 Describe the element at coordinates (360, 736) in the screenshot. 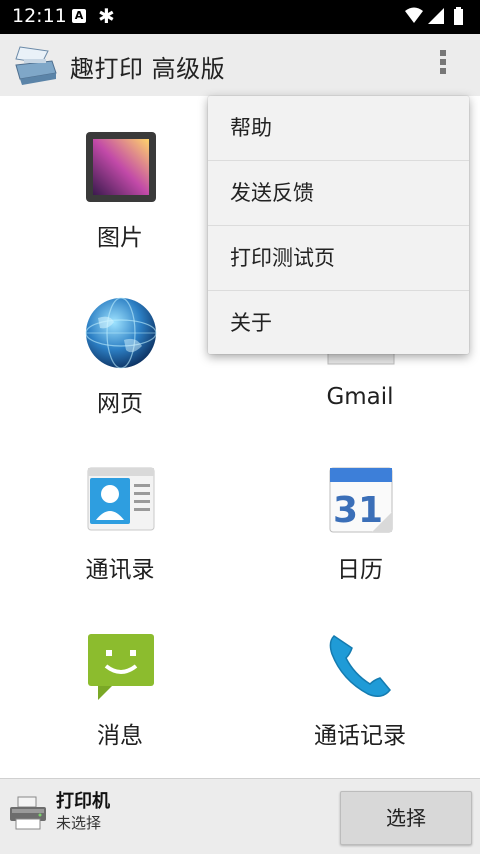

I see `tile-label: 通话记录` at that location.